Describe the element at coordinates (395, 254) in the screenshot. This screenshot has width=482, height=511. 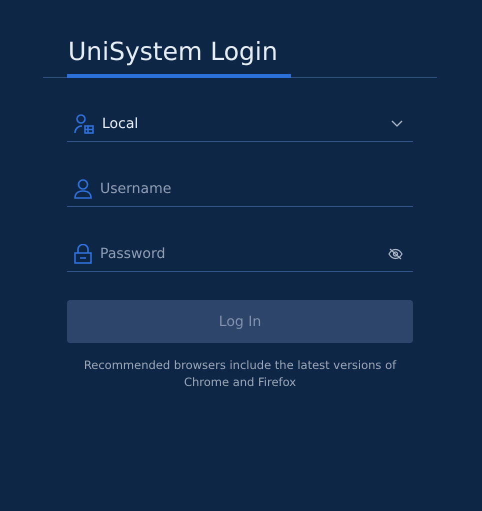
I see `eye-hidden-icon` at that location.